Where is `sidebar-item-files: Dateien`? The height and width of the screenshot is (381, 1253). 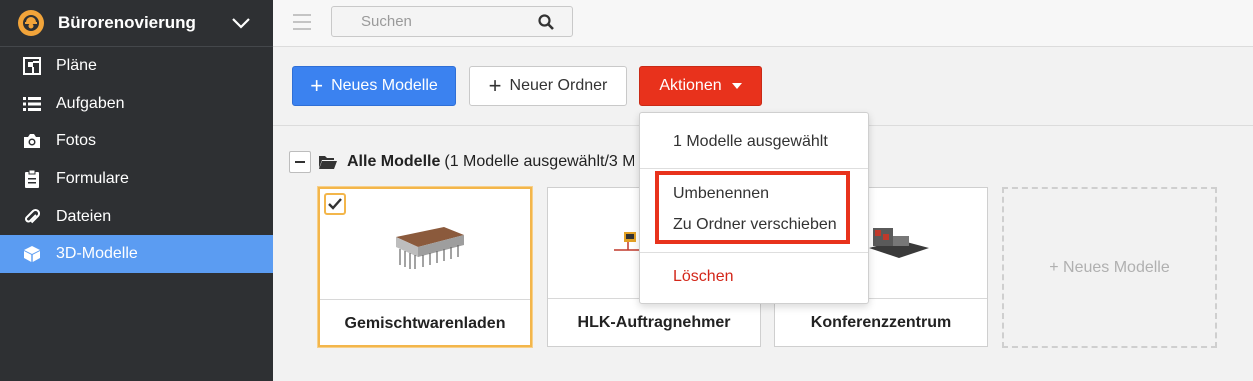
sidebar-item-files: Dateien is located at coordinates (136, 217).